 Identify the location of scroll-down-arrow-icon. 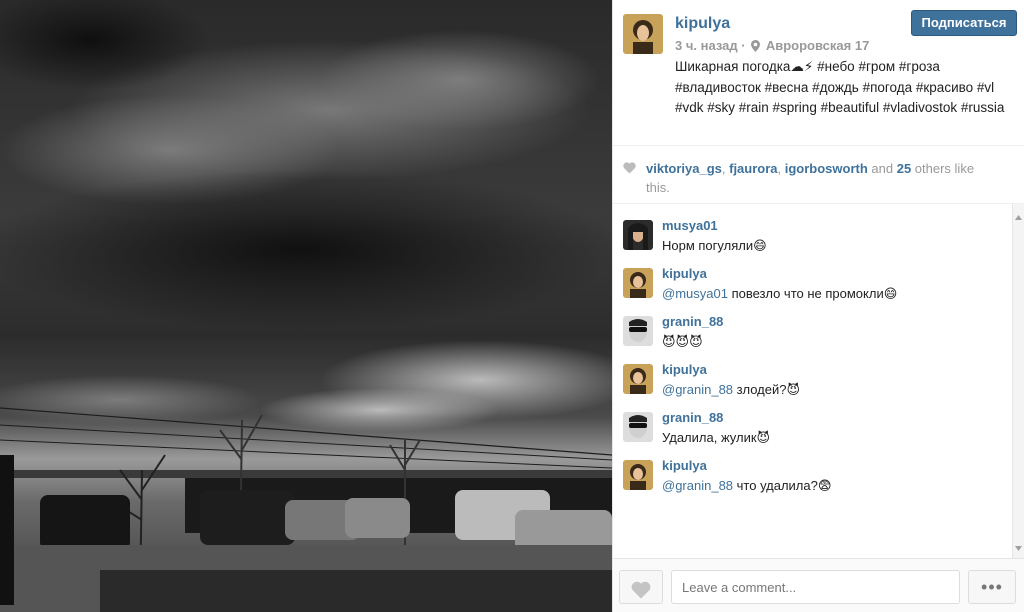
(1018, 546).